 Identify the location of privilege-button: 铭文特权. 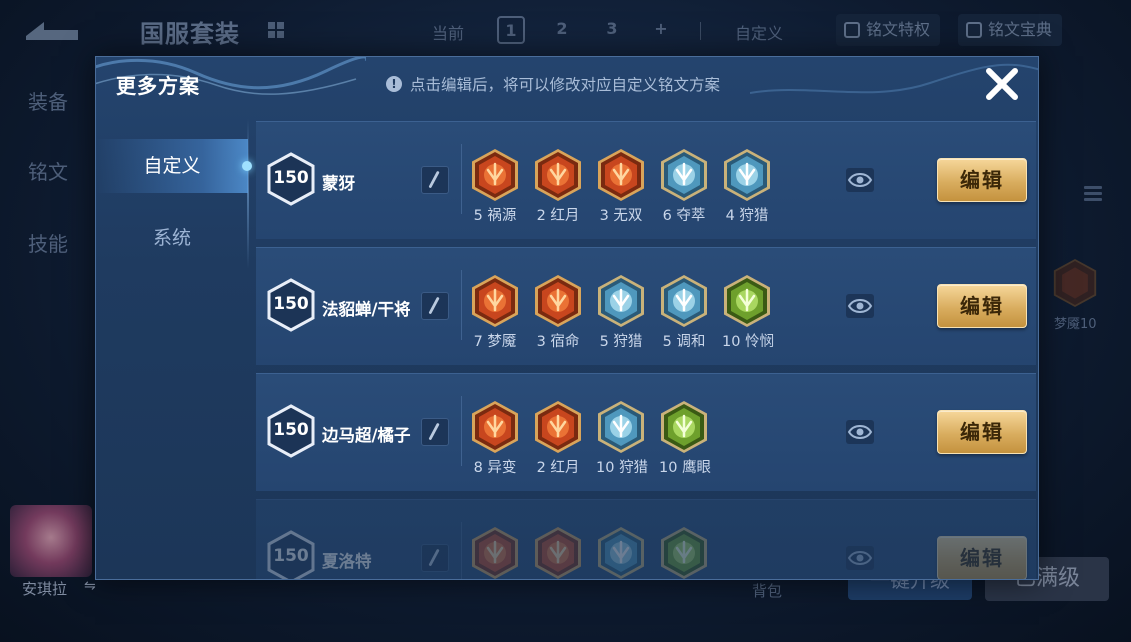
(888, 30).